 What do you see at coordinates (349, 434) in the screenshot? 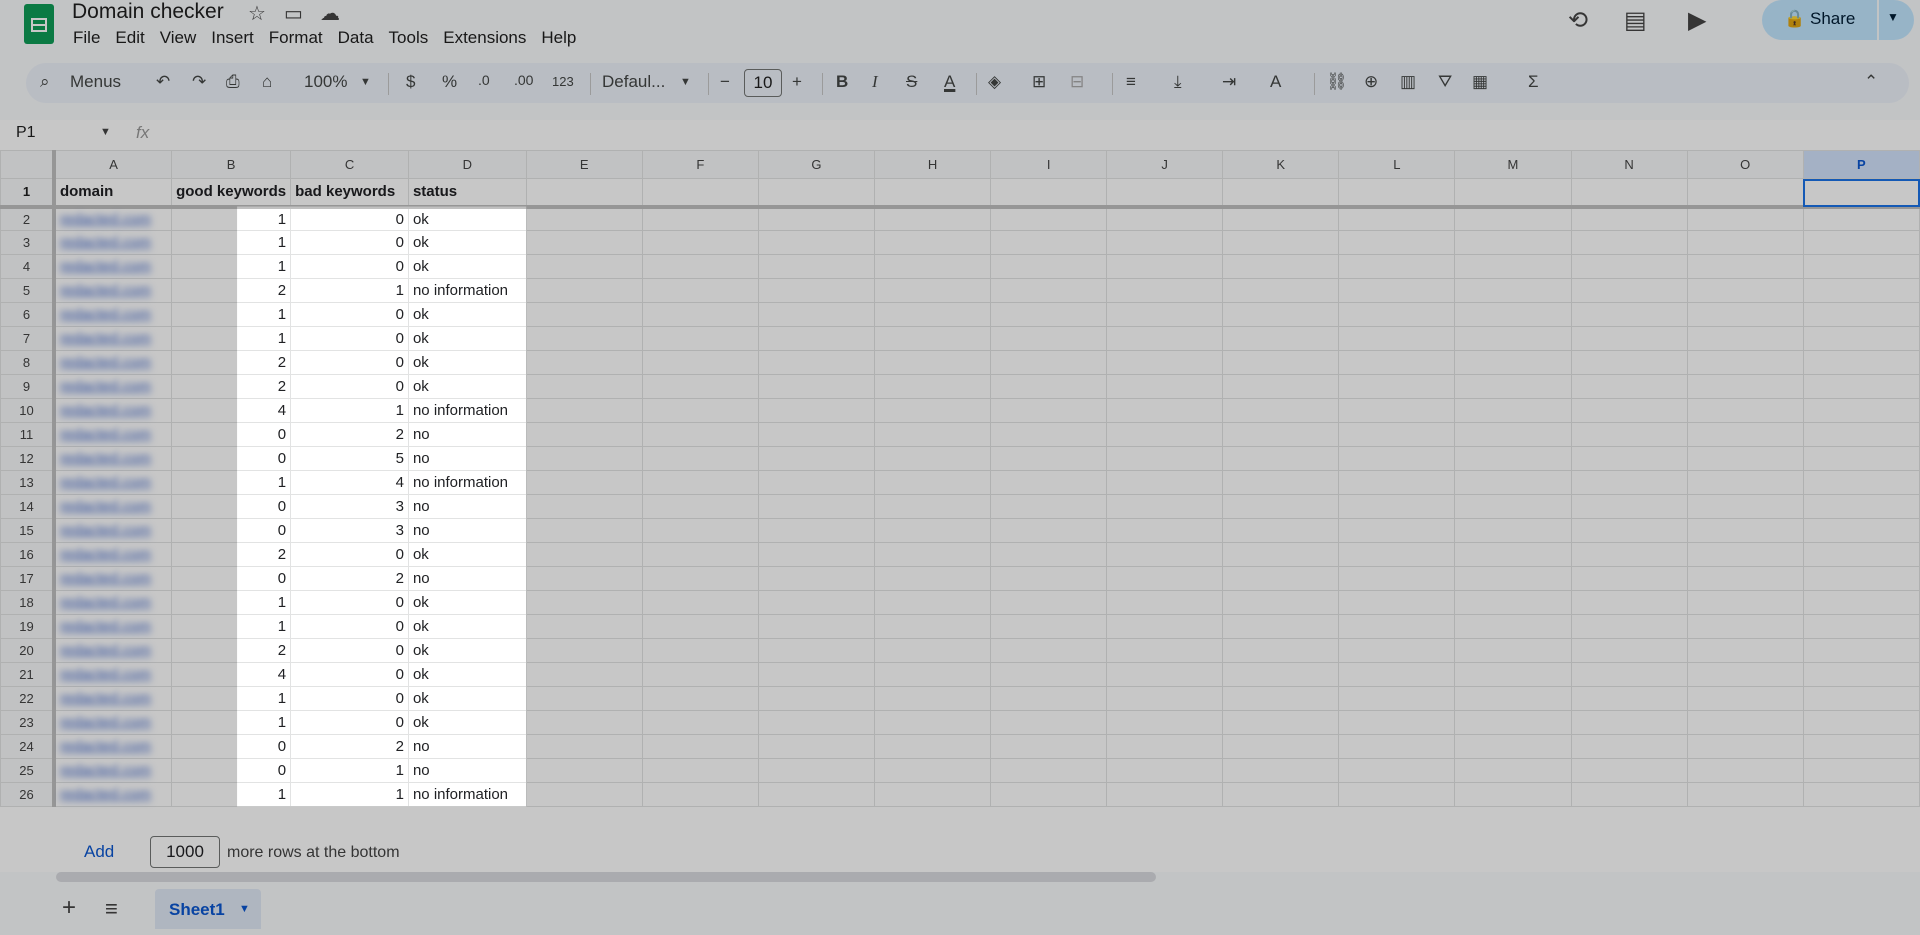
I see `cell-bad-keywords: 2` at bounding box center [349, 434].